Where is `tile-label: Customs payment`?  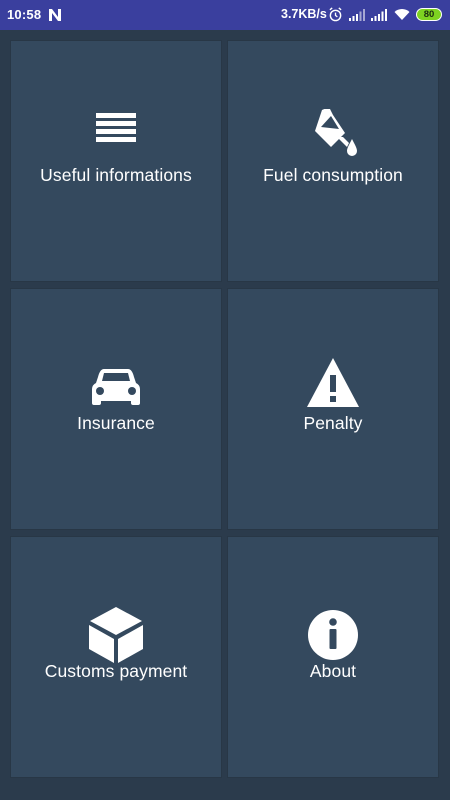
tile-label: Customs payment is located at coordinates (116, 671).